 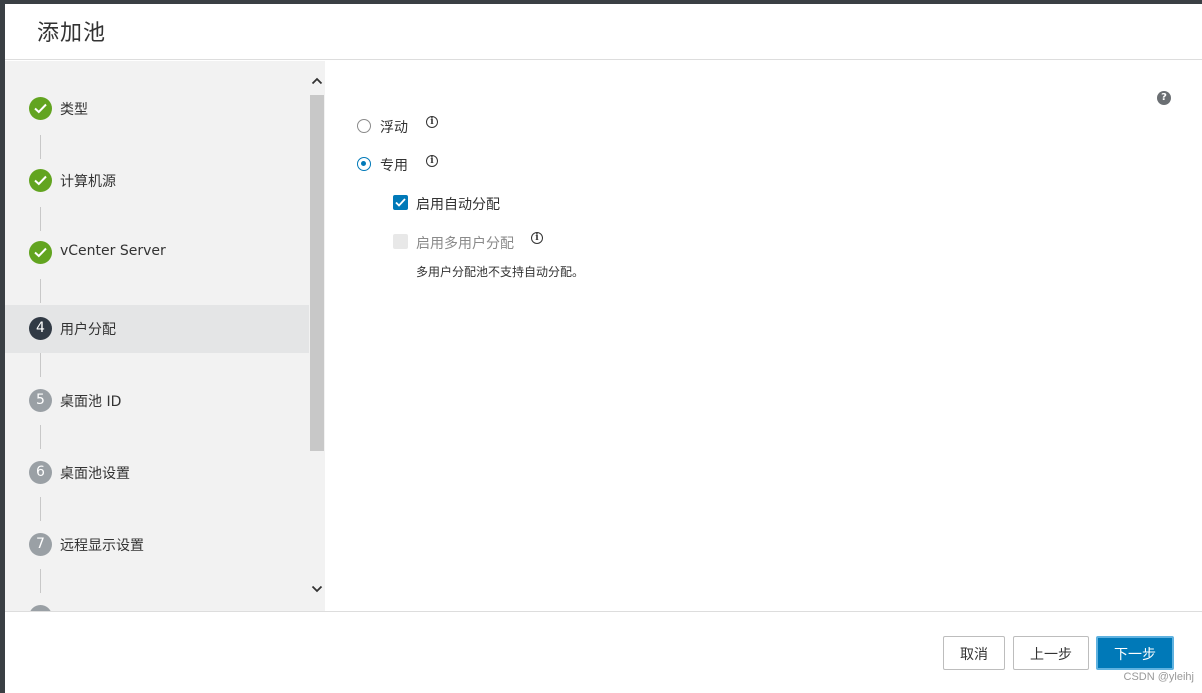 I want to click on sidebar-scrollbar, so click(x=317, y=336).